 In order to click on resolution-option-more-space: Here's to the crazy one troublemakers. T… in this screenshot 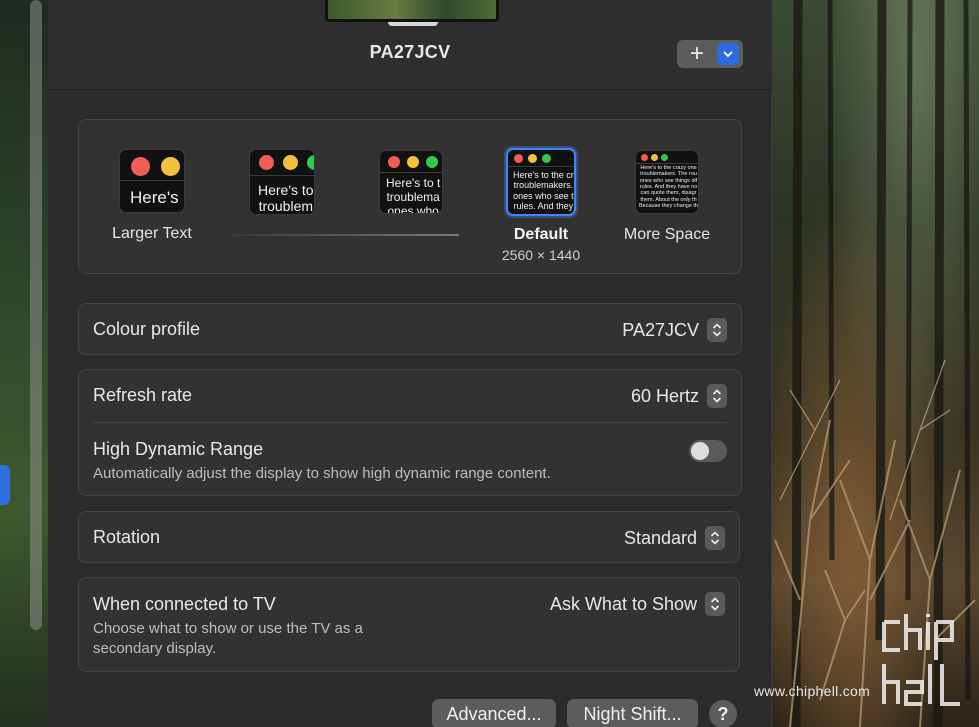, I will do `click(667, 197)`.